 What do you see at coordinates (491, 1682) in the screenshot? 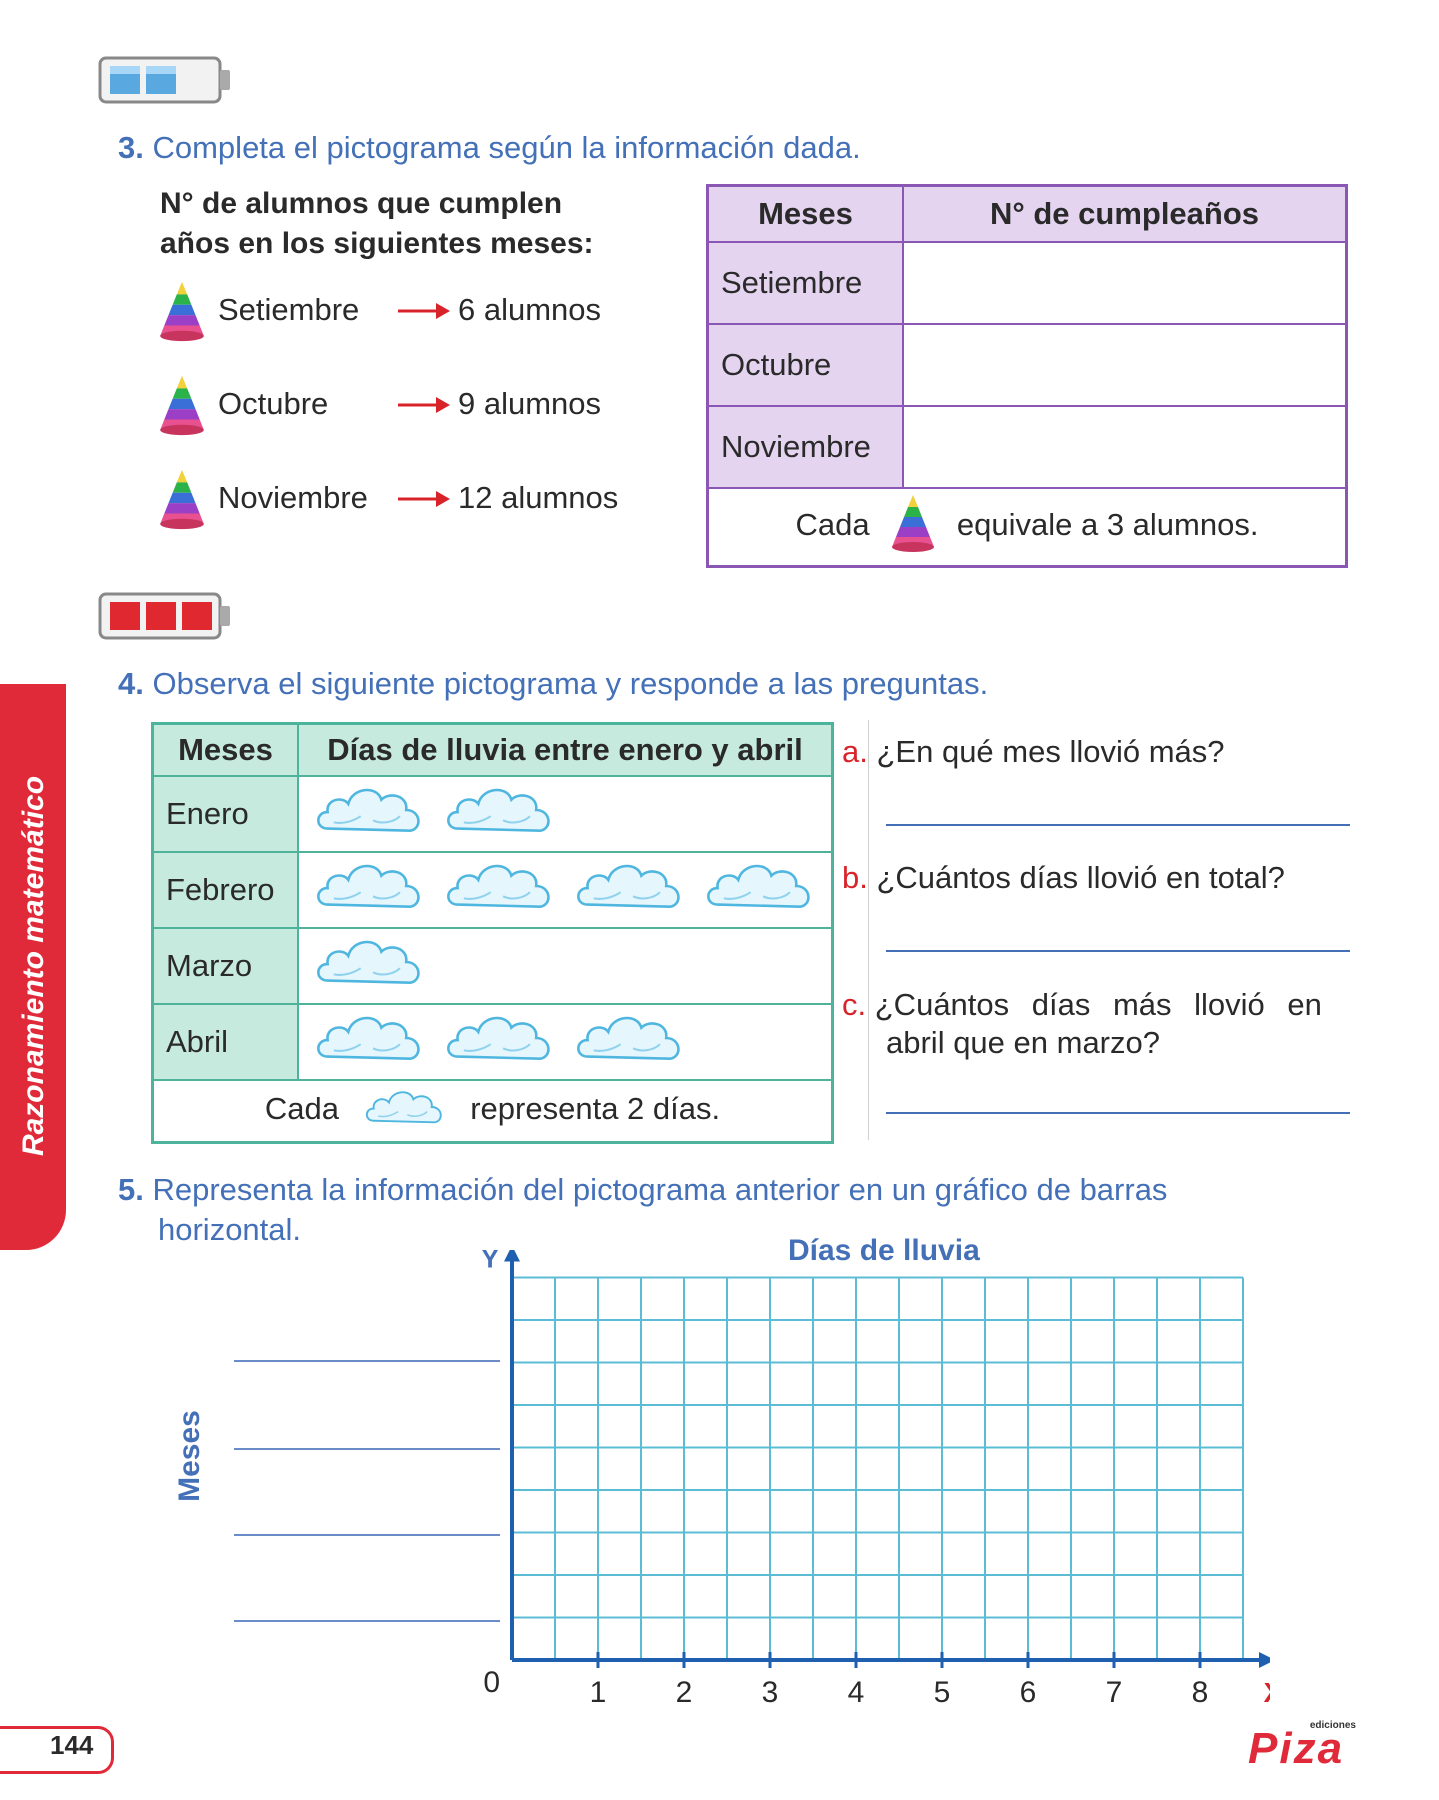
I see `origin-label: 0` at bounding box center [491, 1682].